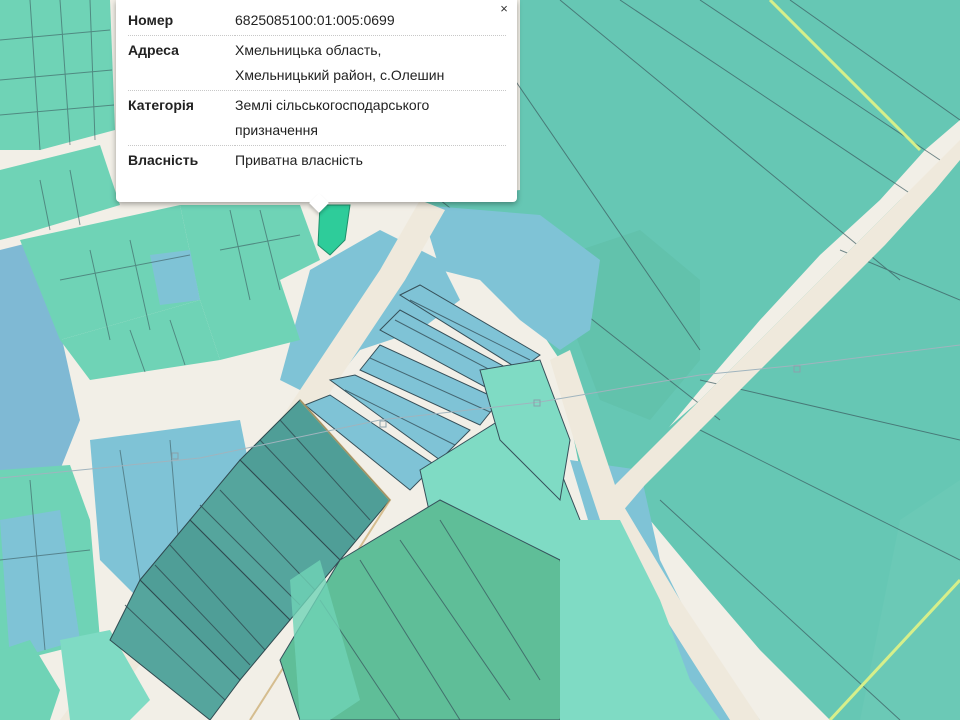 This screenshot has width=960, height=720. Describe the element at coordinates (181, 63) in the screenshot. I see `info-key: Адреса` at that location.